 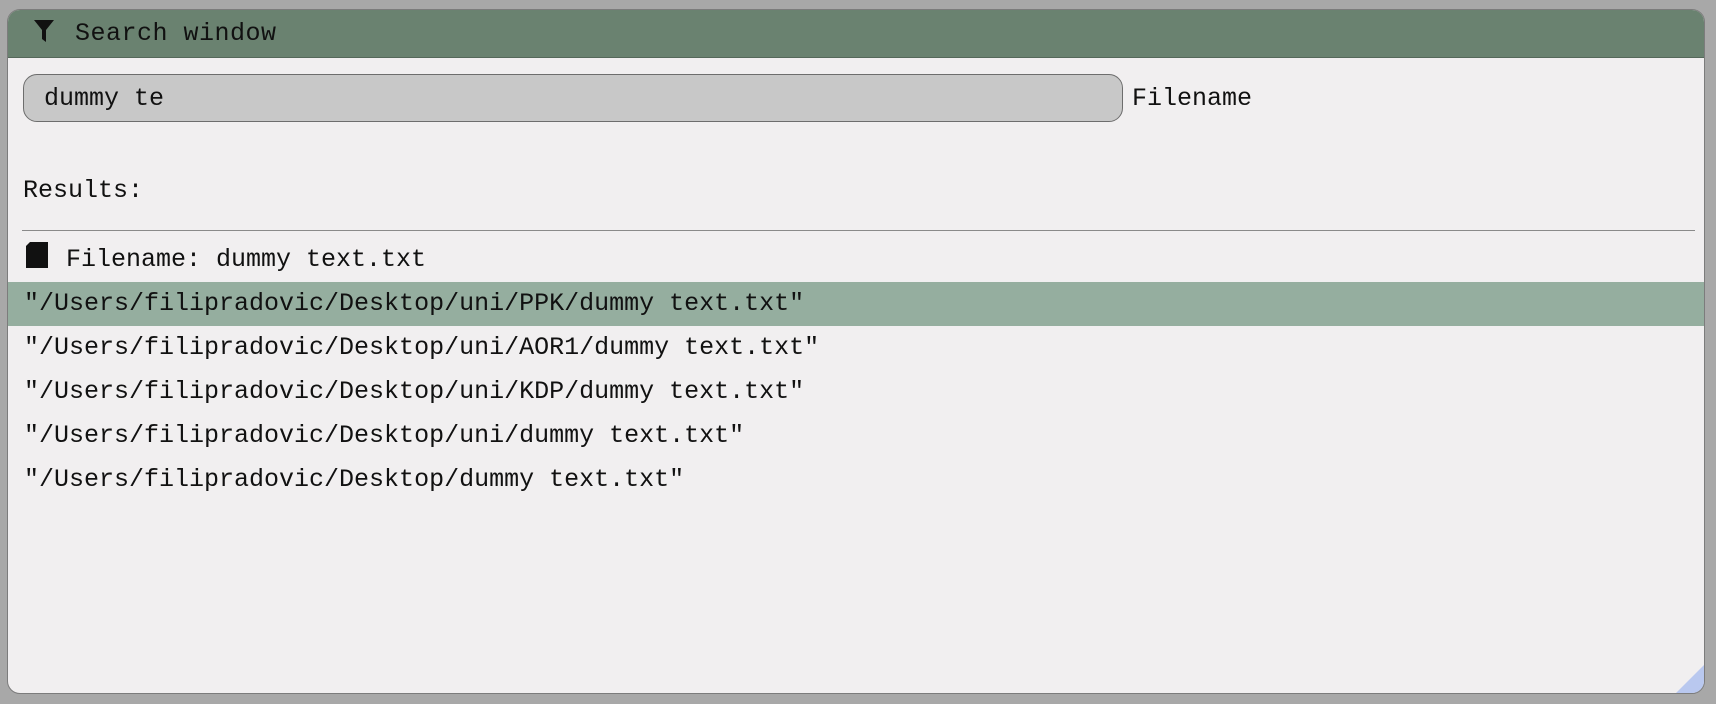 What do you see at coordinates (1192, 98) in the screenshot?
I see `search-mode-label: Filename` at bounding box center [1192, 98].